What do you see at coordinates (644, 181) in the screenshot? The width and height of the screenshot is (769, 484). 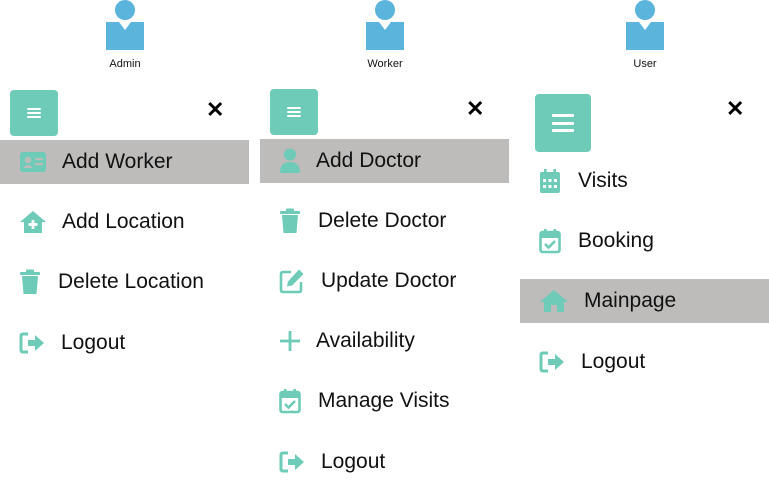 I see `menu-item-visits: Visits` at bounding box center [644, 181].